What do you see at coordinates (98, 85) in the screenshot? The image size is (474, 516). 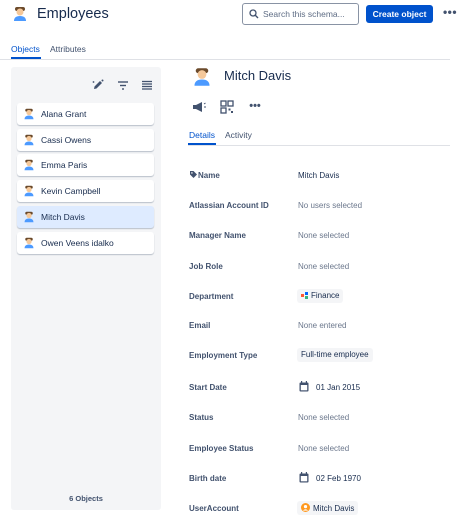 I see `edit-icon` at bounding box center [98, 85].